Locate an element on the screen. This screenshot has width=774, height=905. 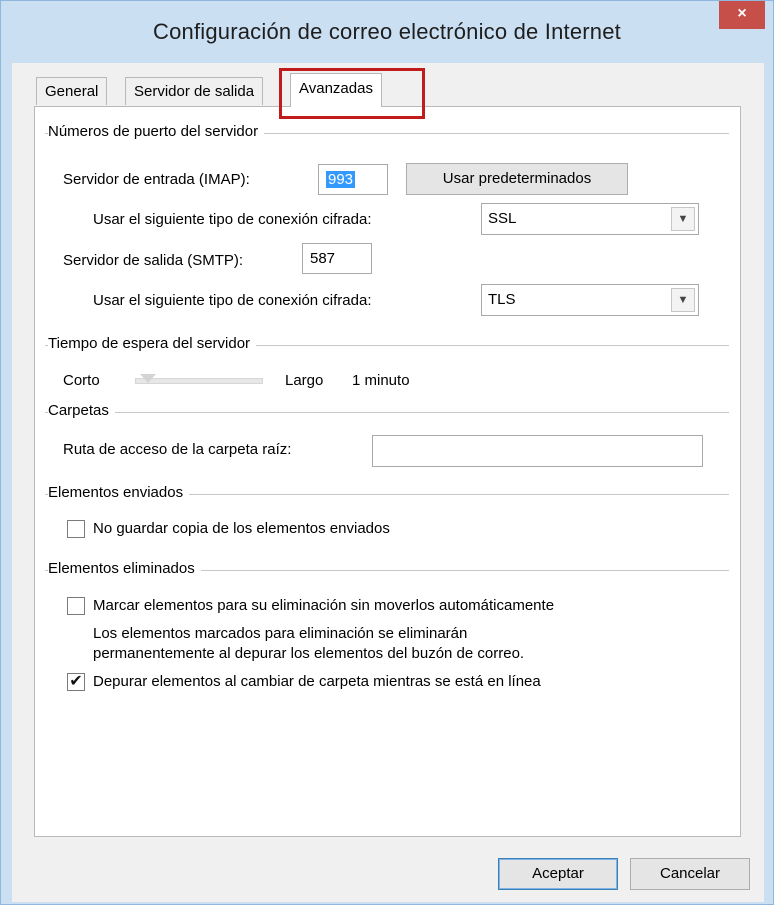
tab-outgoing-server: Servidor de salida is located at coordinates (194, 91).